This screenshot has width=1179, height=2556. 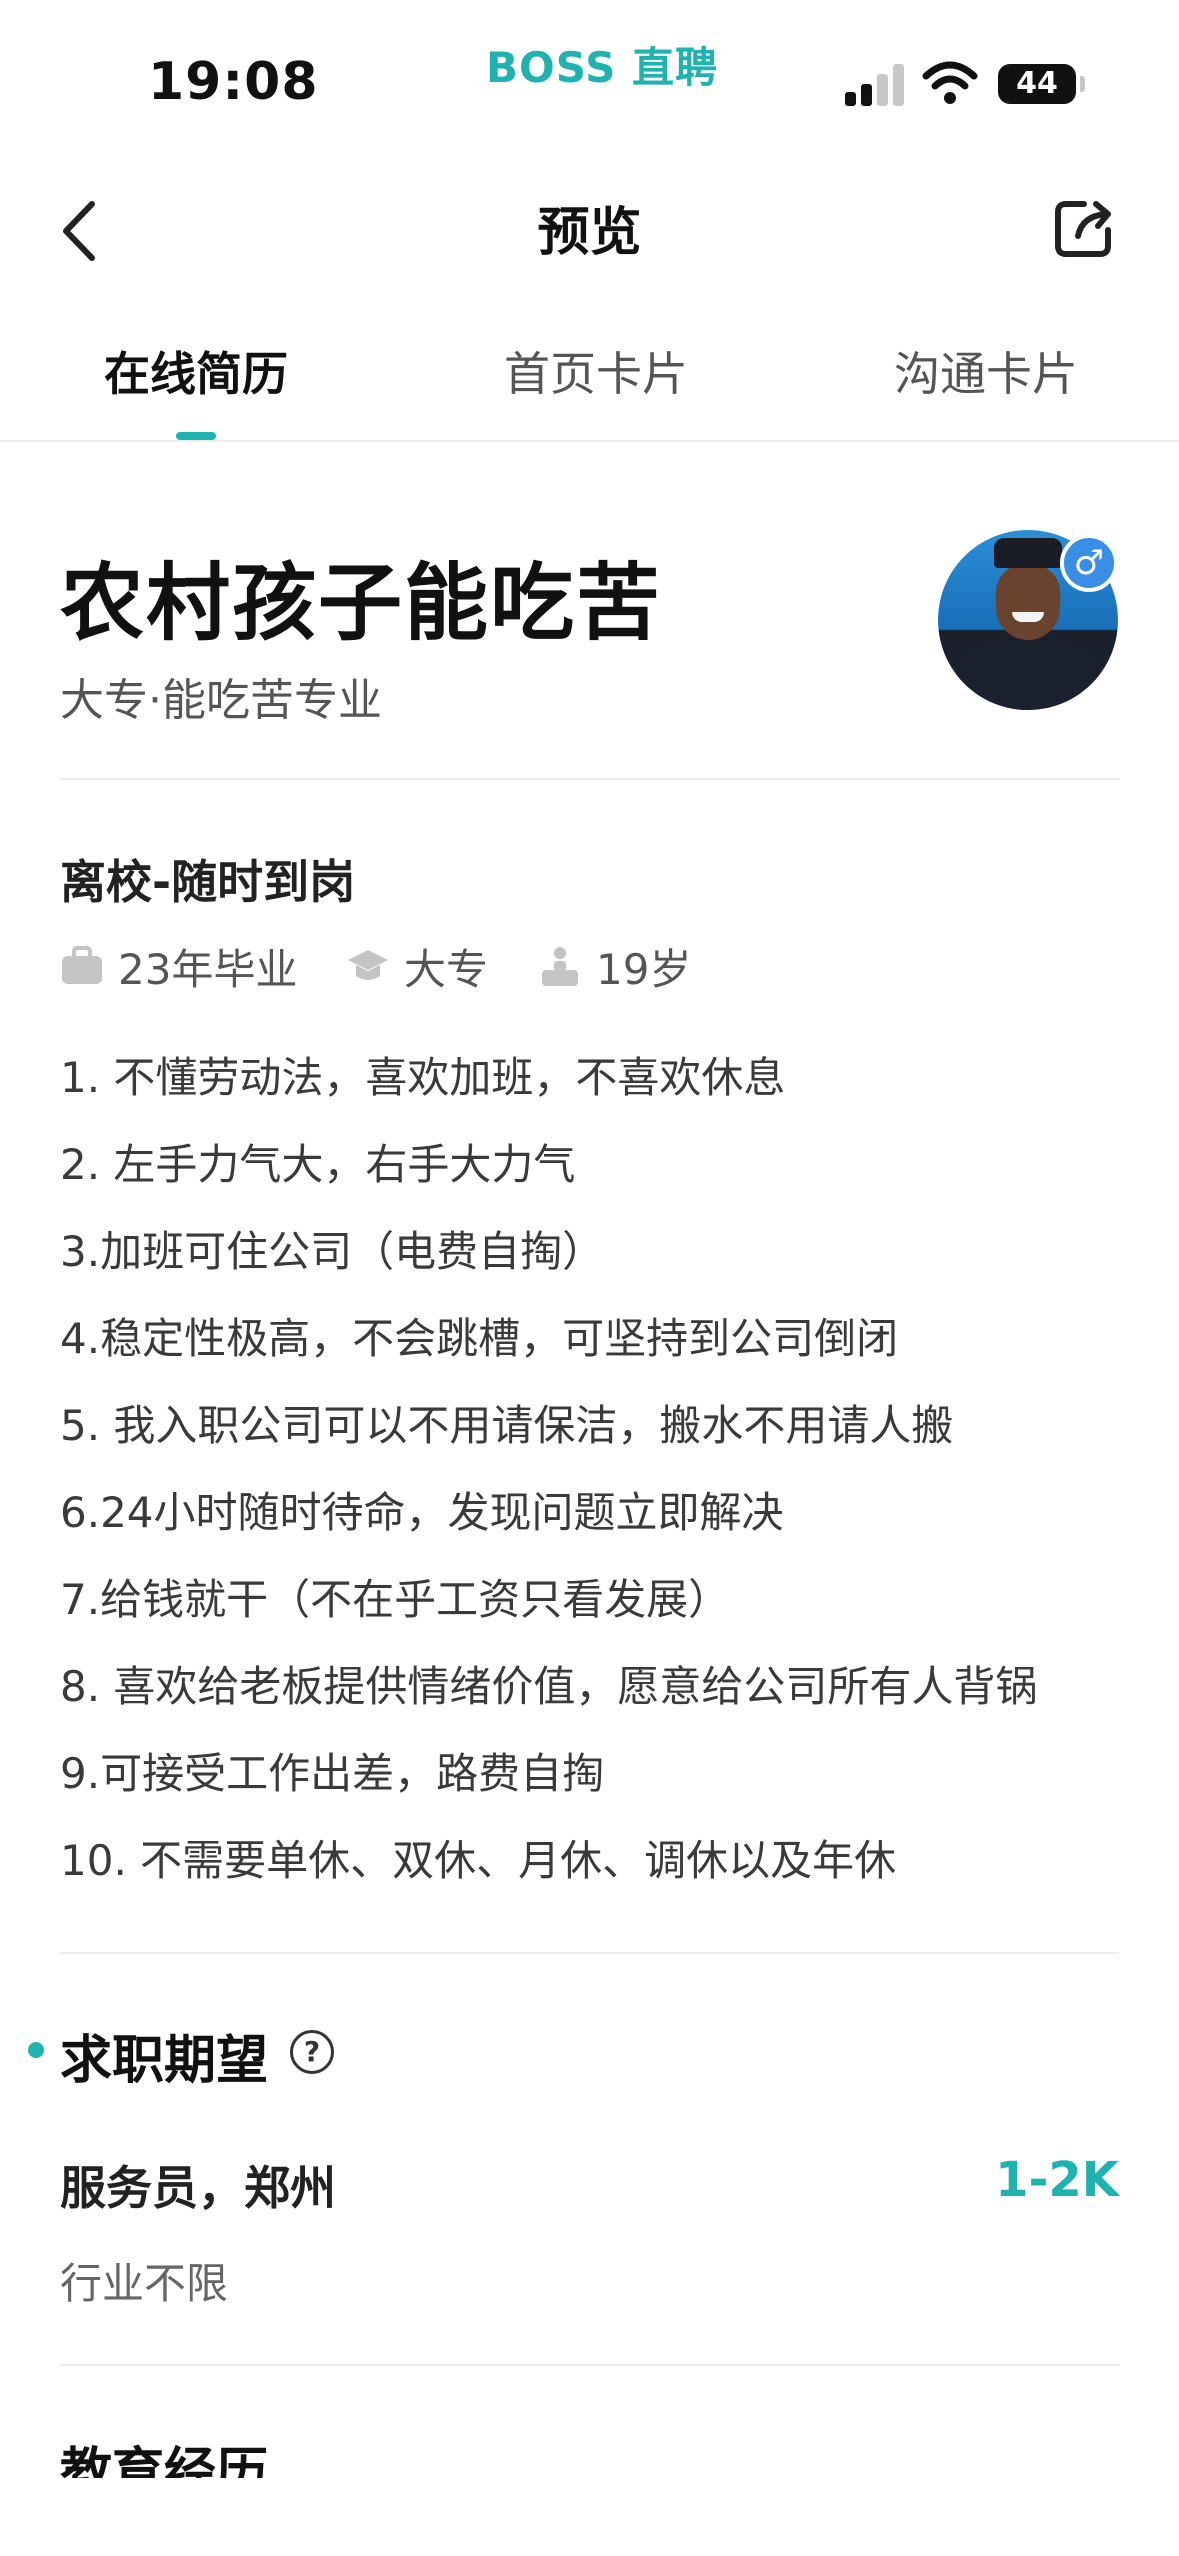 I want to click on nav-bar: 预览, so click(x=589, y=225).